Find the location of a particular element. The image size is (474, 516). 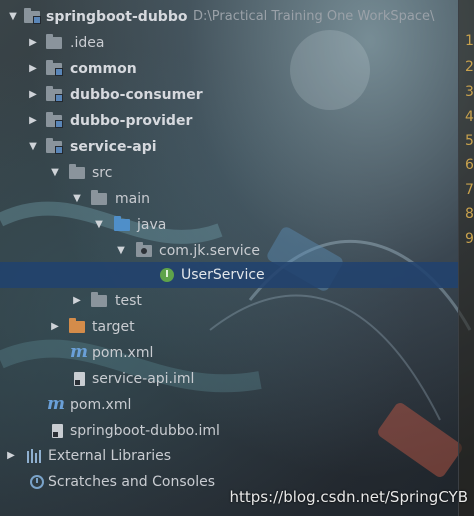

tree-row-root-pom: m pom.xml is located at coordinates (229, 405).